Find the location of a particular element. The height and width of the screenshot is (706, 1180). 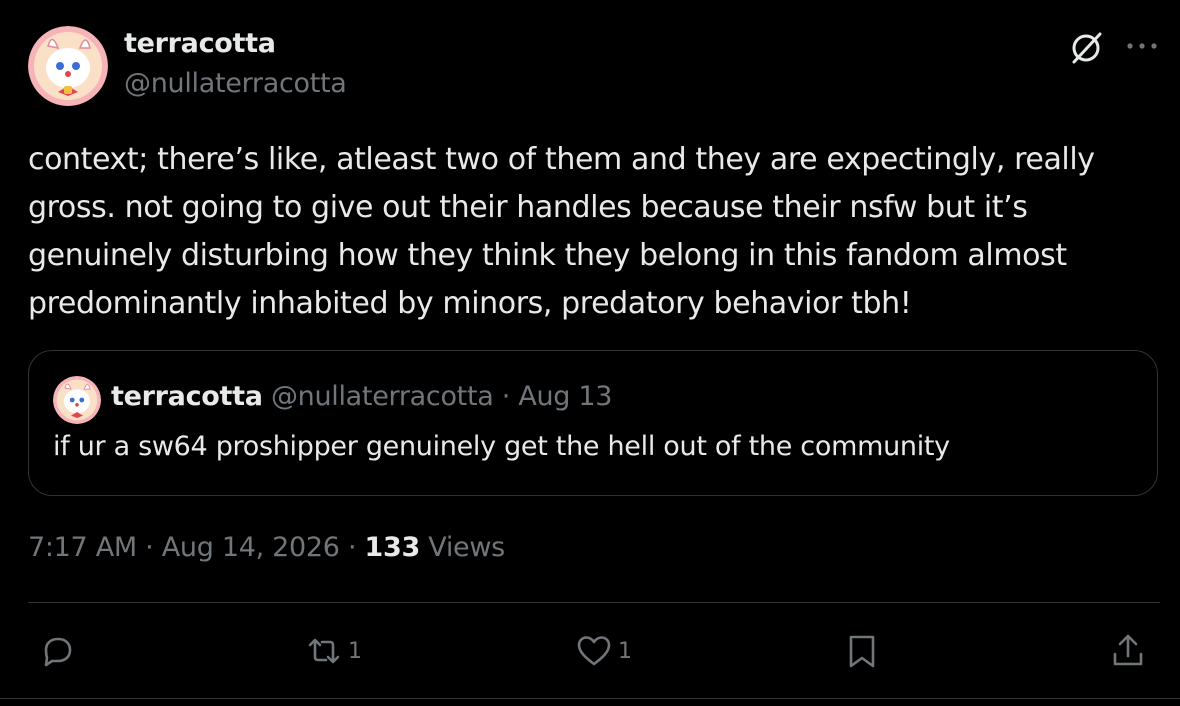

retweet-icon is located at coordinates (324, 651).